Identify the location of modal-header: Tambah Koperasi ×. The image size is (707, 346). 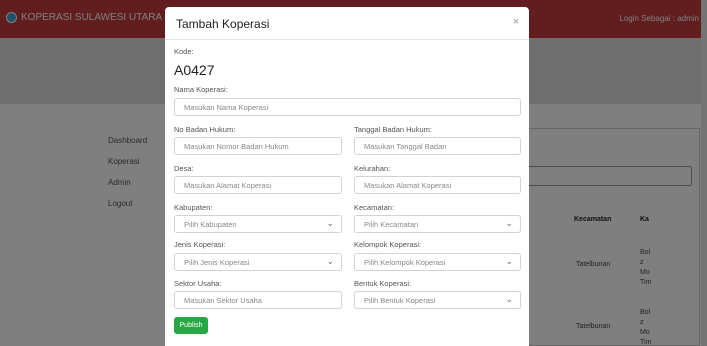
(347, 23).